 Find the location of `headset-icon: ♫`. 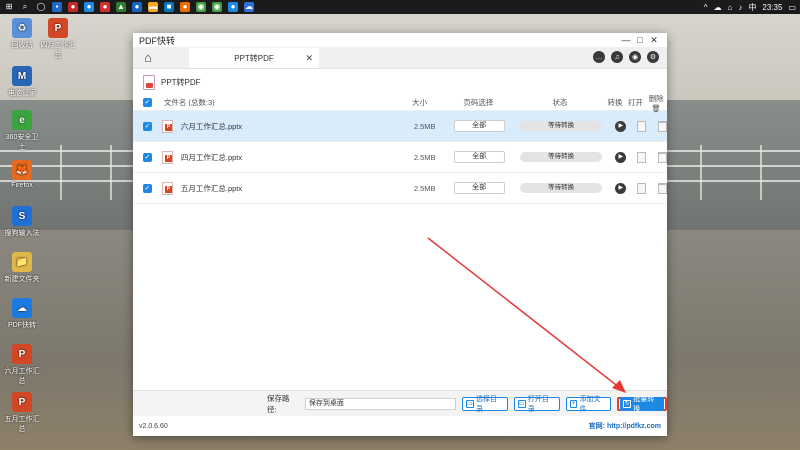

headset-icon: ♫ is located at coordinates (617, 57).